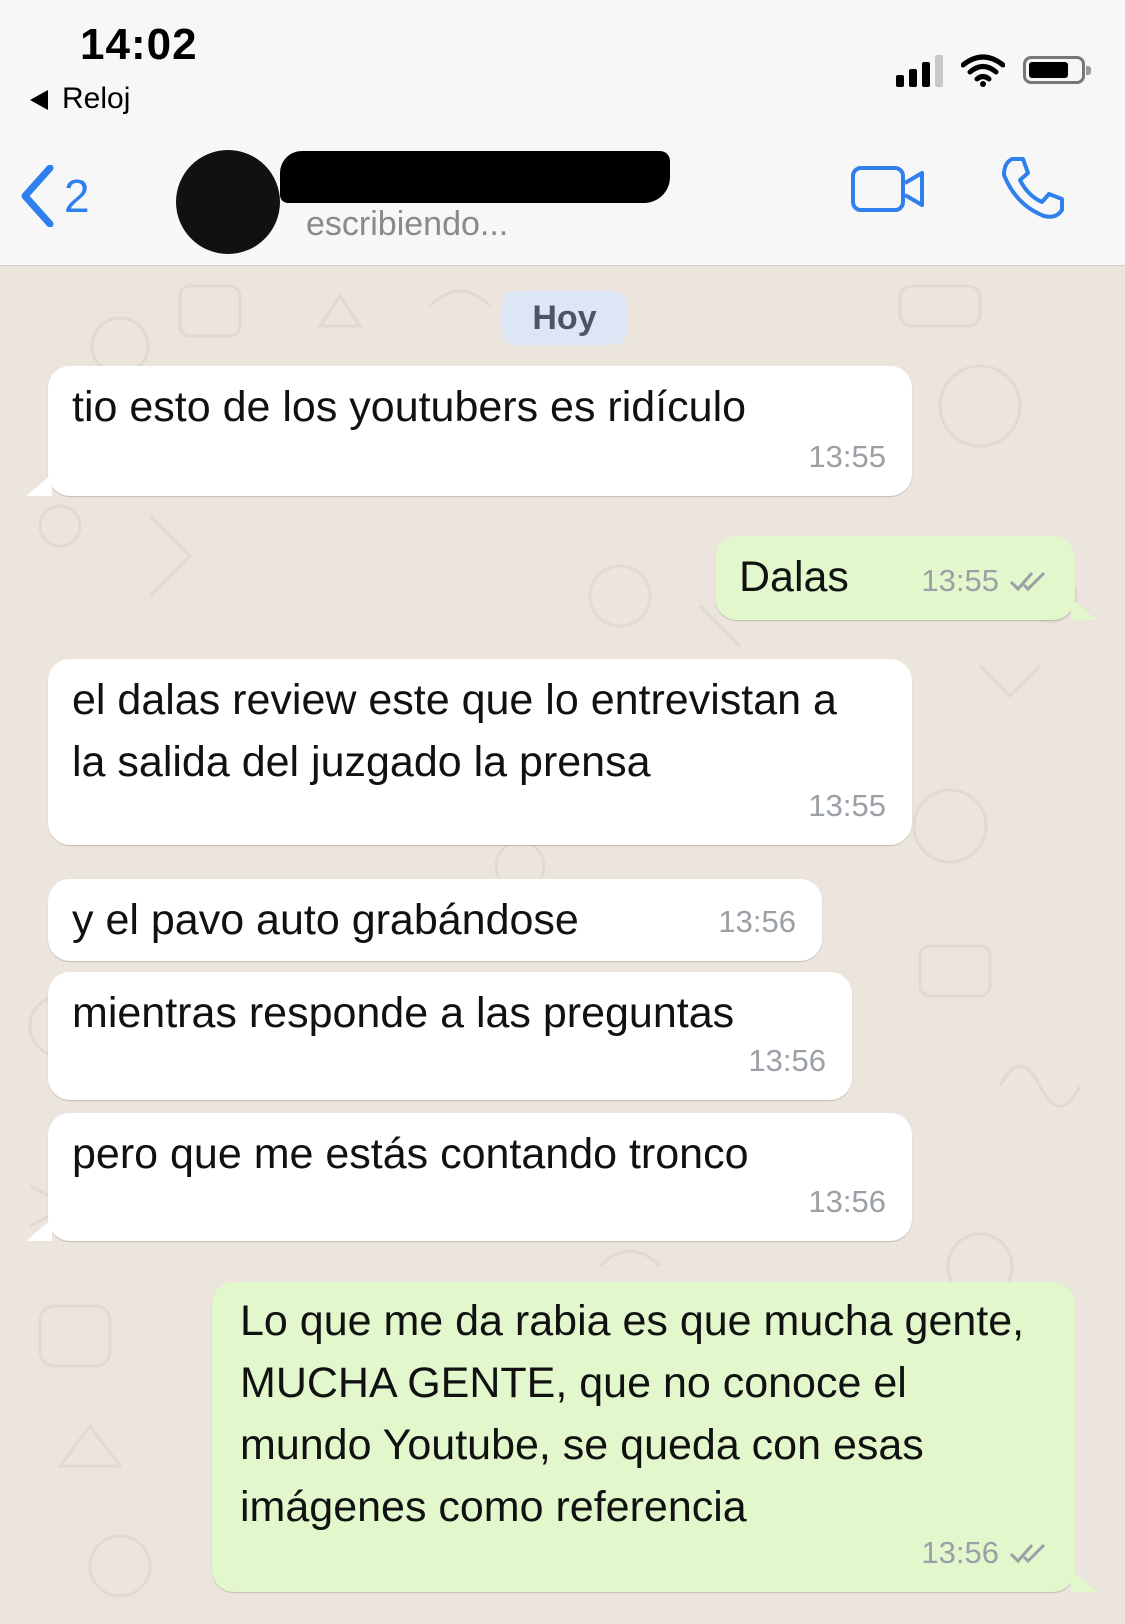 This screenshot has height=1624, width=1125. What do you see at coordinates (564, 318) in the screenshot?
I see `date-separator: Hoy` at bounding box center [564, 318].